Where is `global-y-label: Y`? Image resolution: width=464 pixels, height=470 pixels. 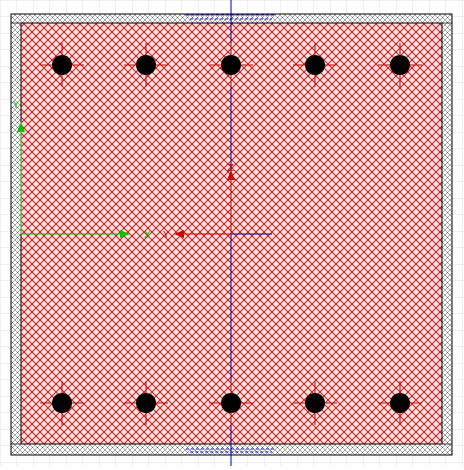 global-y-label: Y is located at coordinates (16, 105).